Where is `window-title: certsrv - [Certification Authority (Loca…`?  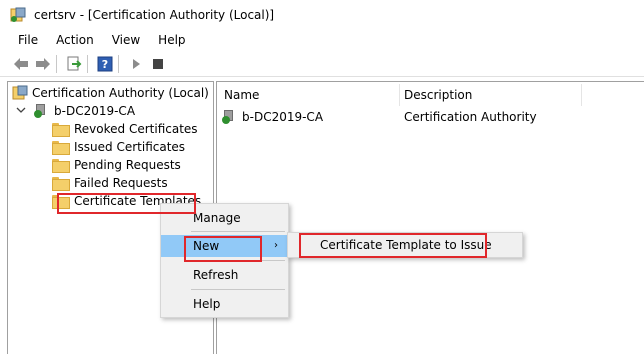 window-title: certsrv - [Certification Authority (Loca… is located at coordinates (154, 15).